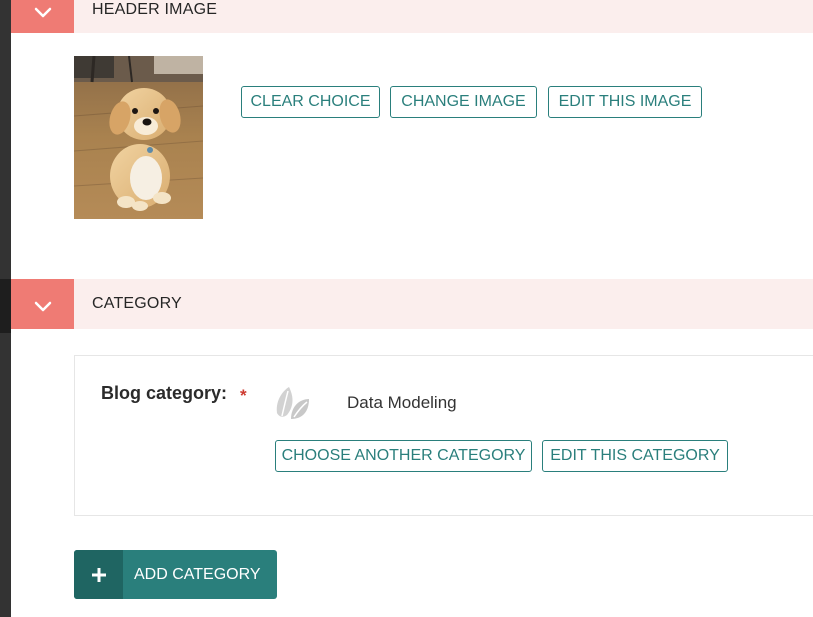  What do you see at coordinates (292, 404) in the screenshot?
I see `leaf-icon` at bounding box center [292, 404].